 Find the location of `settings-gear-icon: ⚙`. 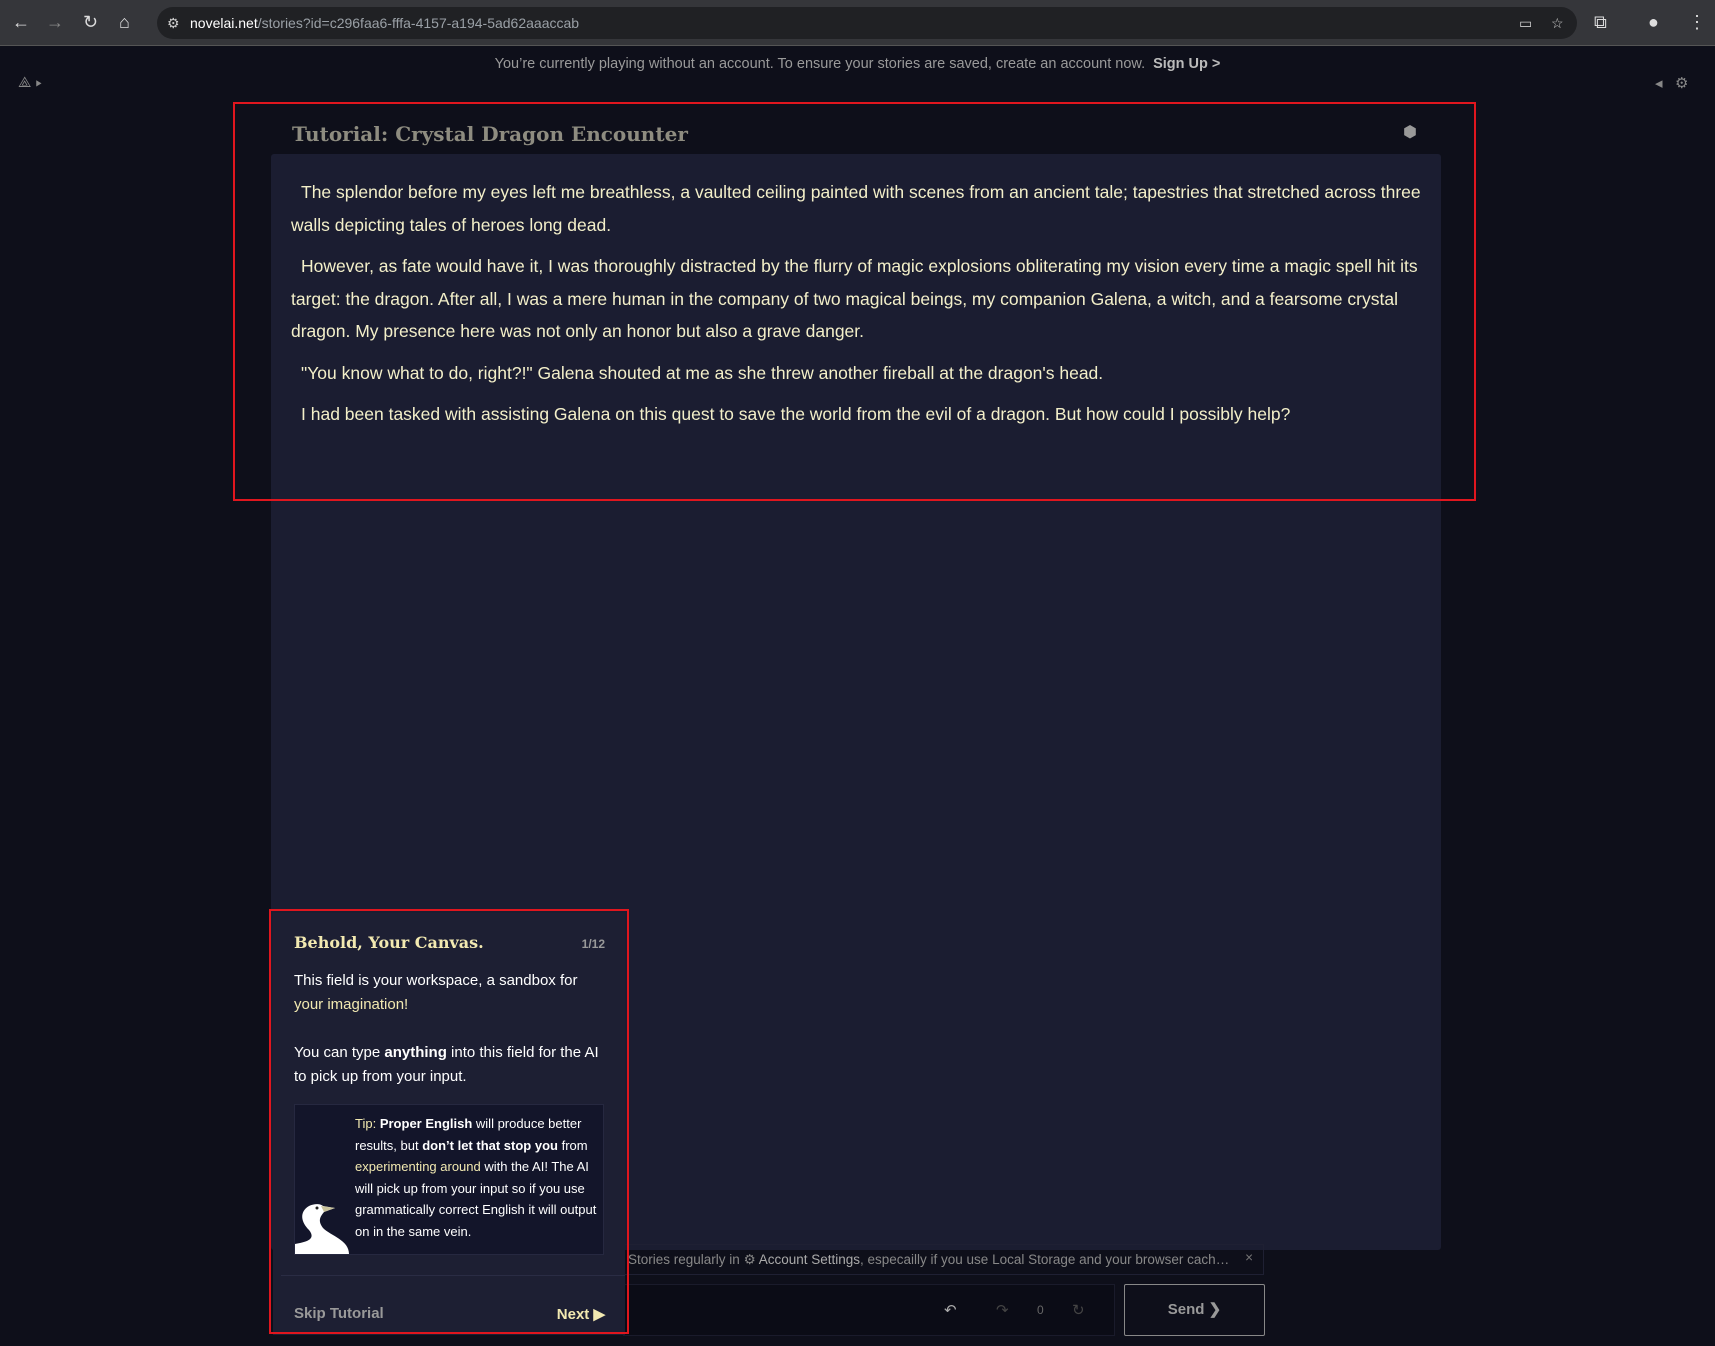

settings-gear-icon: ⚙ is located at coordinates (1681, 83).